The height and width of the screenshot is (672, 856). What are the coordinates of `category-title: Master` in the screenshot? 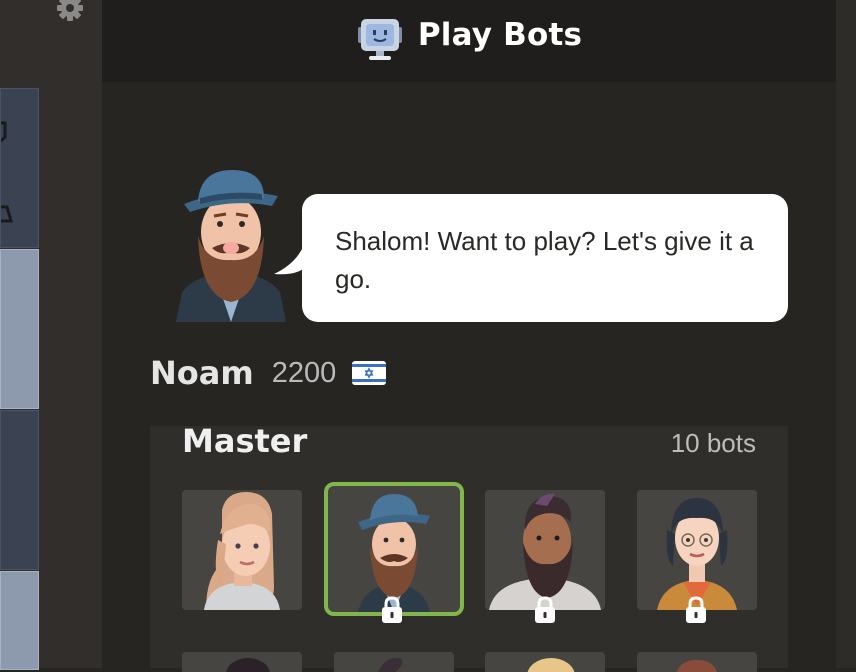 It's located at (245, 441).